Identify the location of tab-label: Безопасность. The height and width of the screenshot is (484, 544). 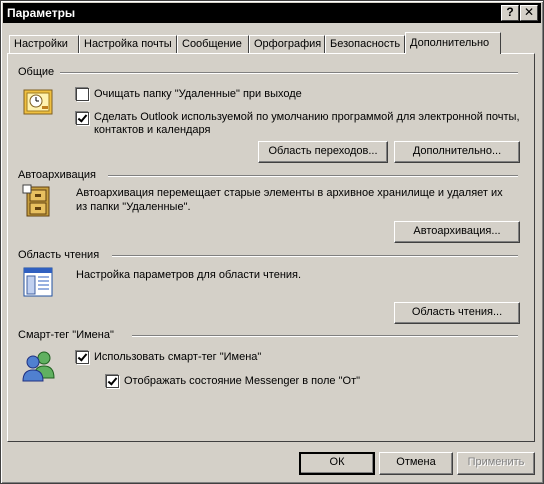
(365, 44).